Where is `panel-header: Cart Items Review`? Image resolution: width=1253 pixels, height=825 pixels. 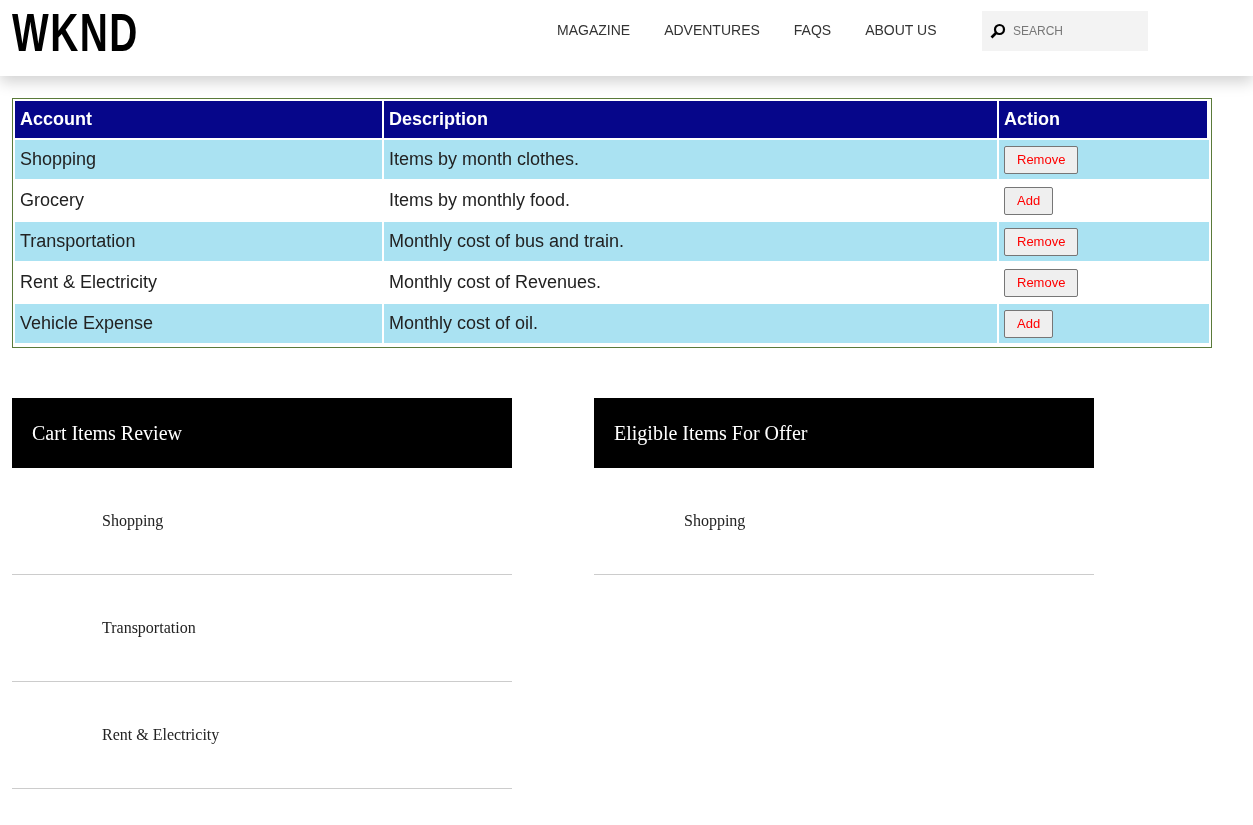
panel-header: Cart Items Review is located at coordinates (262, 433).